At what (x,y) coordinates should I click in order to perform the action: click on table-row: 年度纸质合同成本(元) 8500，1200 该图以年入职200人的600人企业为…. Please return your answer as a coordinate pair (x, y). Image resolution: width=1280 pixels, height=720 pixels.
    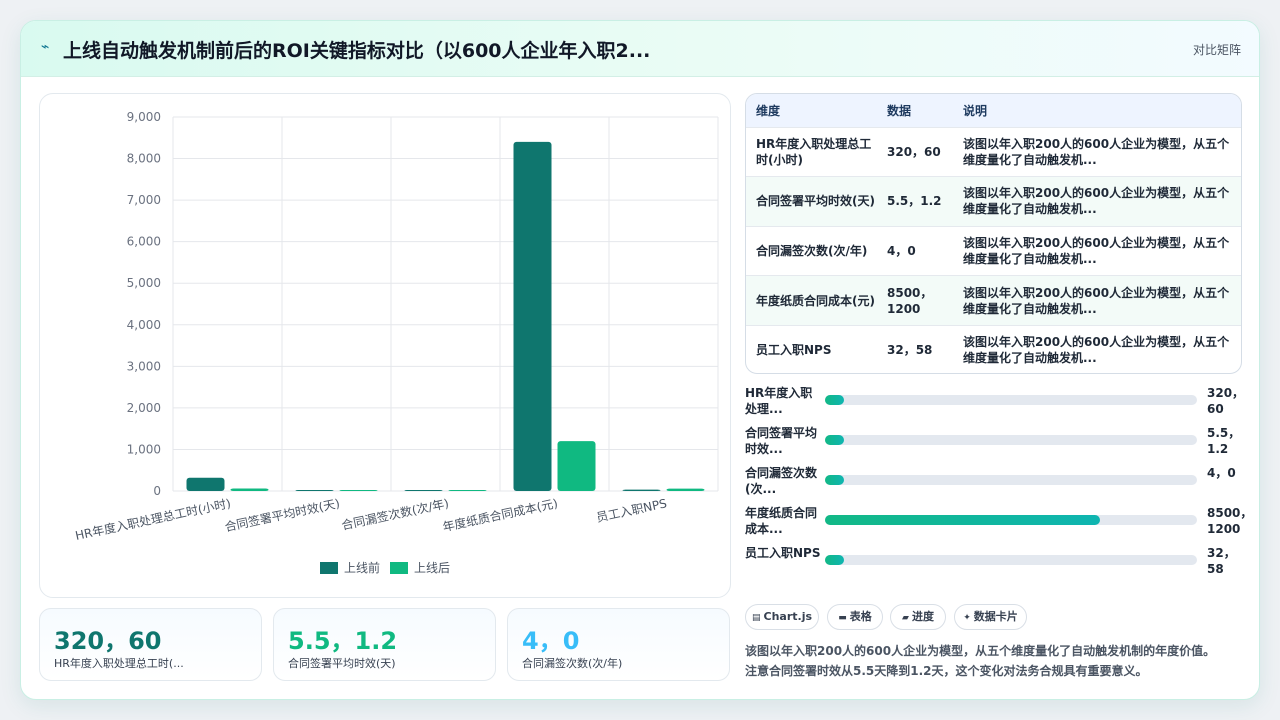
    Looking at the image, I should click on (993, 300).